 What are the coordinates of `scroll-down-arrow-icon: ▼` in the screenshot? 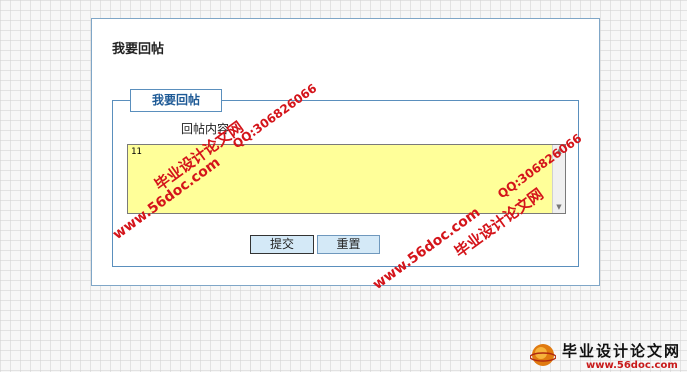 It's located at (559, 207).